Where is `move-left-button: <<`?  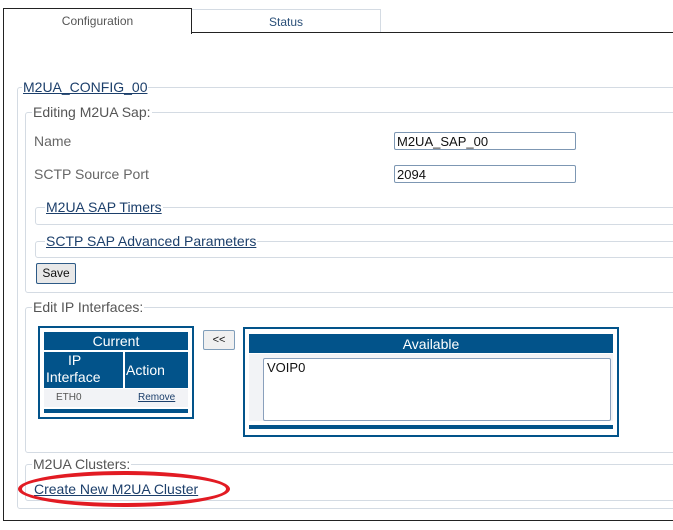
move-left-button: << is located at coordinates (219, 340).